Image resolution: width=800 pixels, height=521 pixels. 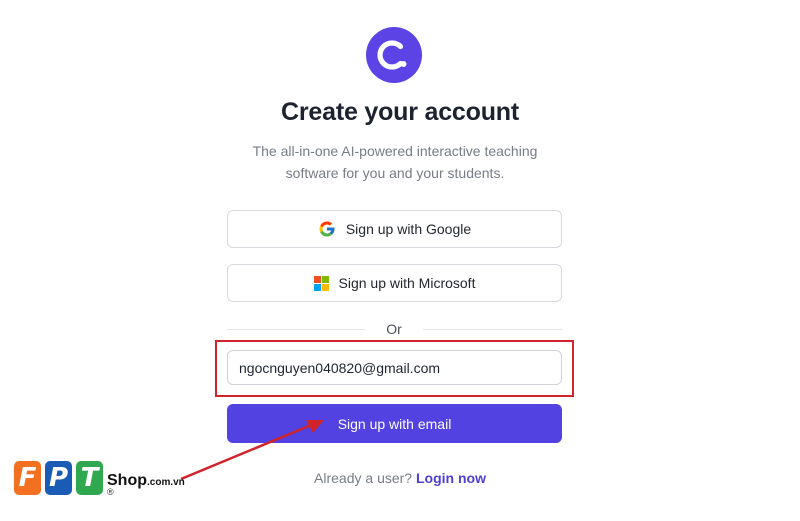 I want to click on watermark-domain: .com.vn, so click(x=166, y=482).